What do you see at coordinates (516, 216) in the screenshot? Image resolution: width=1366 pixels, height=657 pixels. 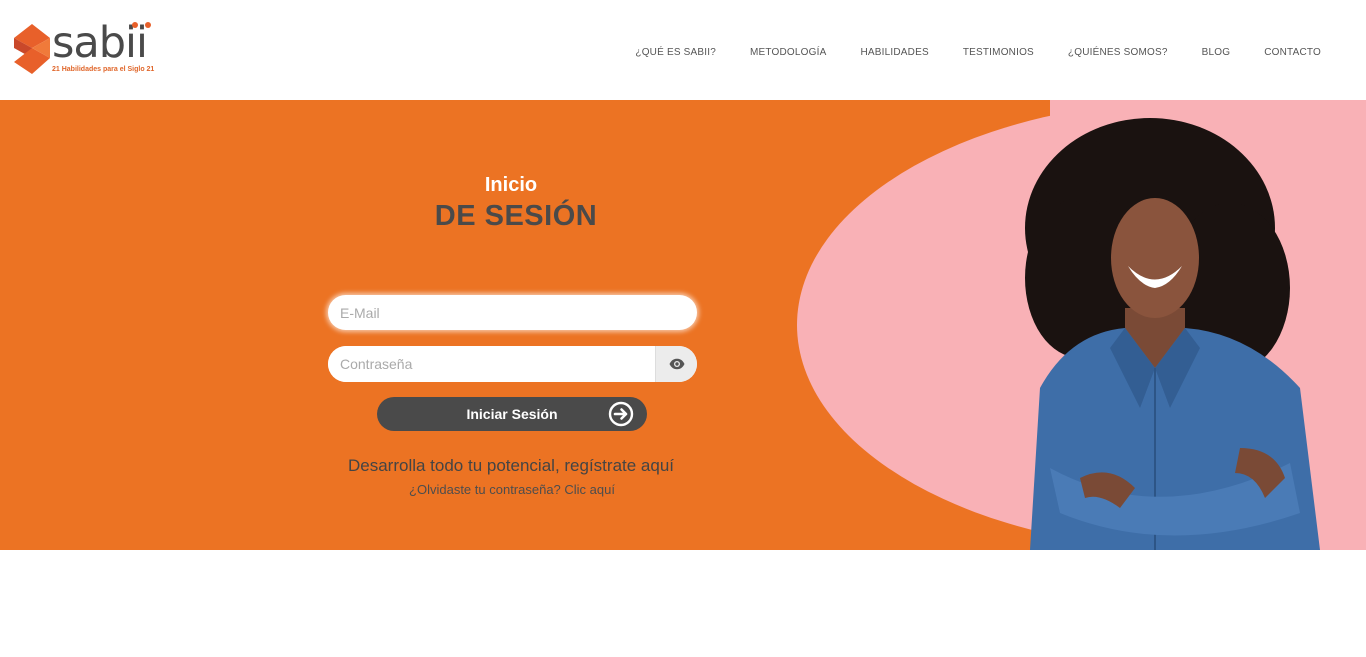 I see `login-title-big: DE SESIÓN` at bounding box center [516, 216].